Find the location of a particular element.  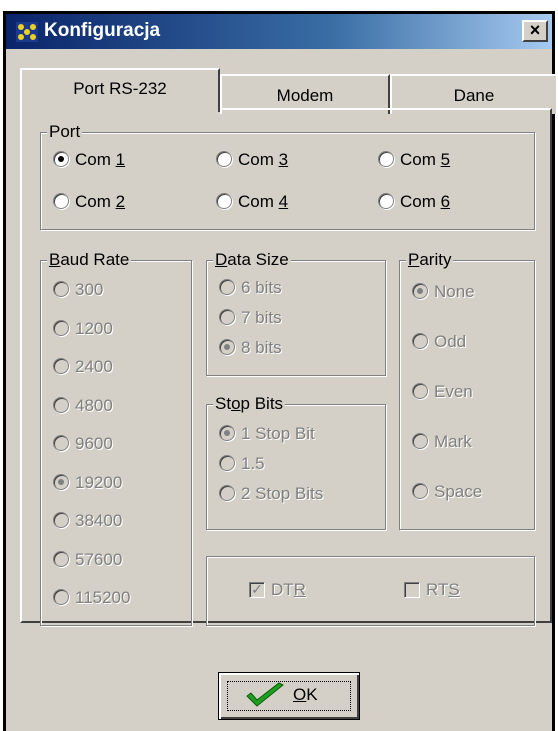

flow-control-group: ✓ DTR RTS is located at coordinates (370, 591).